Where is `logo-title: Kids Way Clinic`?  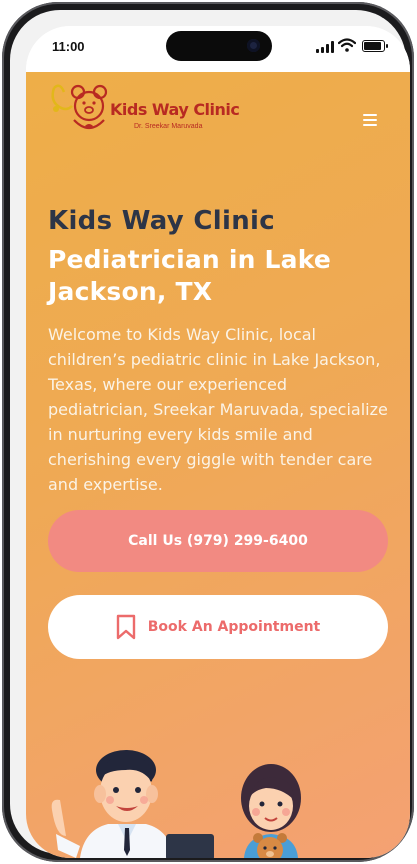
logo-title: Kids Way Clinic is located at coordinates (175, 109).